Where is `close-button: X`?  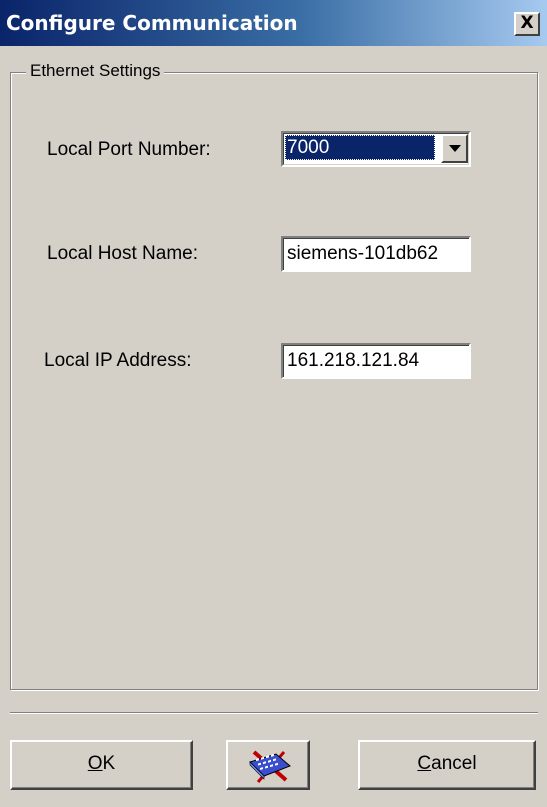
close-button: X is located at coordinates (527, 24).